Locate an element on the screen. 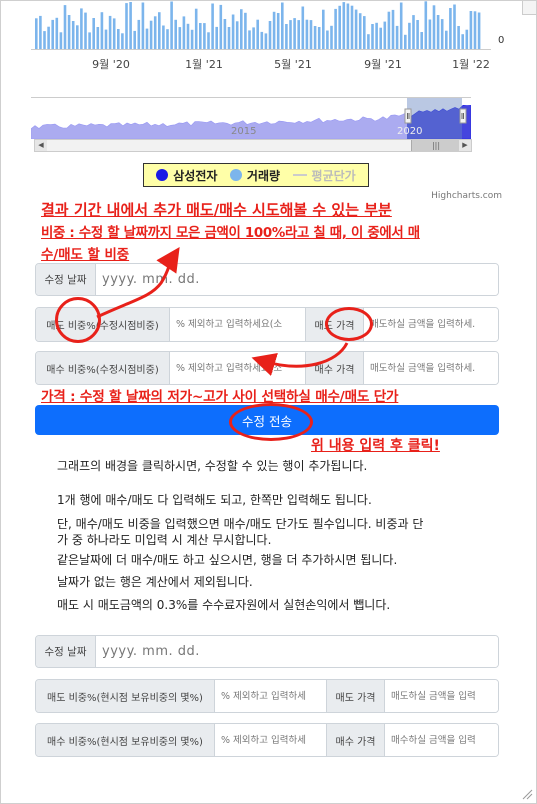 Image resolution: width=537 pixels, height=804 pixels. scrollbar-thumb: ||| is located at coordinates (436, 145).